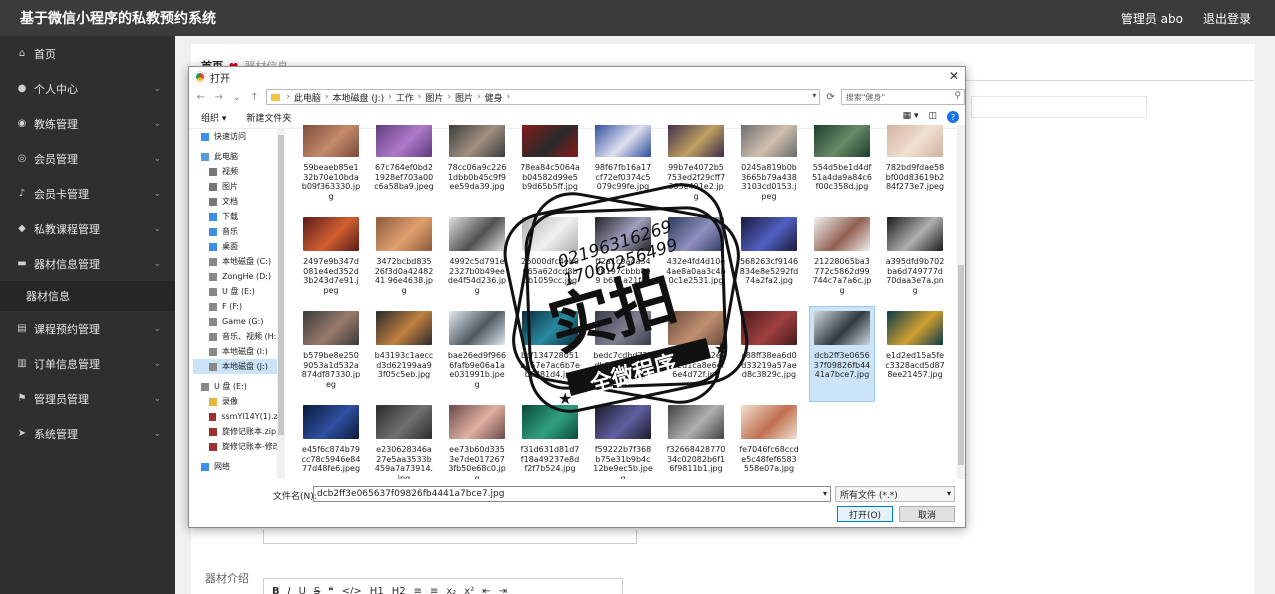 Image resolution: width=1275 pixels, height=594 pixels. I want to click on sidebar-subitem-equipment-info: 器材信息, so click(87, 296).